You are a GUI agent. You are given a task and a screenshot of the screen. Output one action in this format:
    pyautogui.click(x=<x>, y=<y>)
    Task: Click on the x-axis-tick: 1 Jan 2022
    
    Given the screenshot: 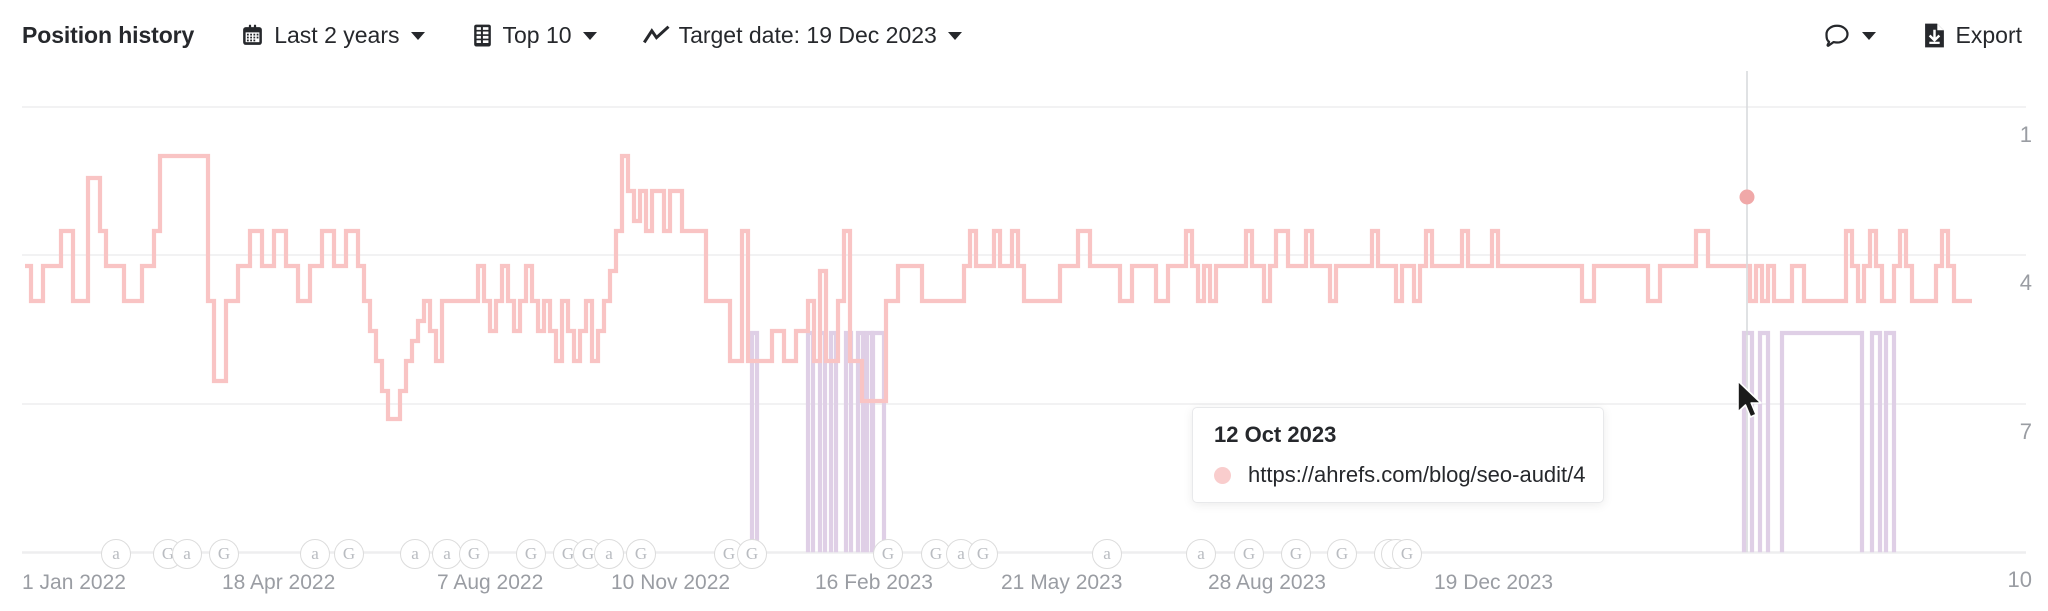 What is the action you would take?
    pyautogui.click(x=74, y=582)
    